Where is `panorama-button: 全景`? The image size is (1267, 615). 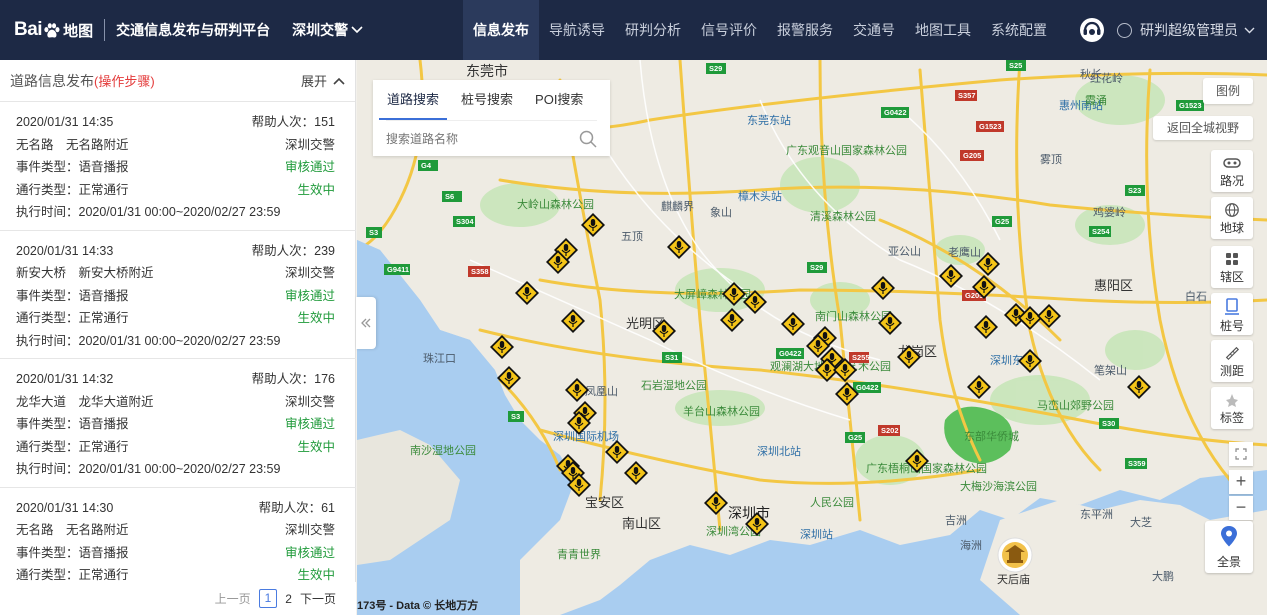 panorama-button: 全景 is located at coordinates (1229, 547).